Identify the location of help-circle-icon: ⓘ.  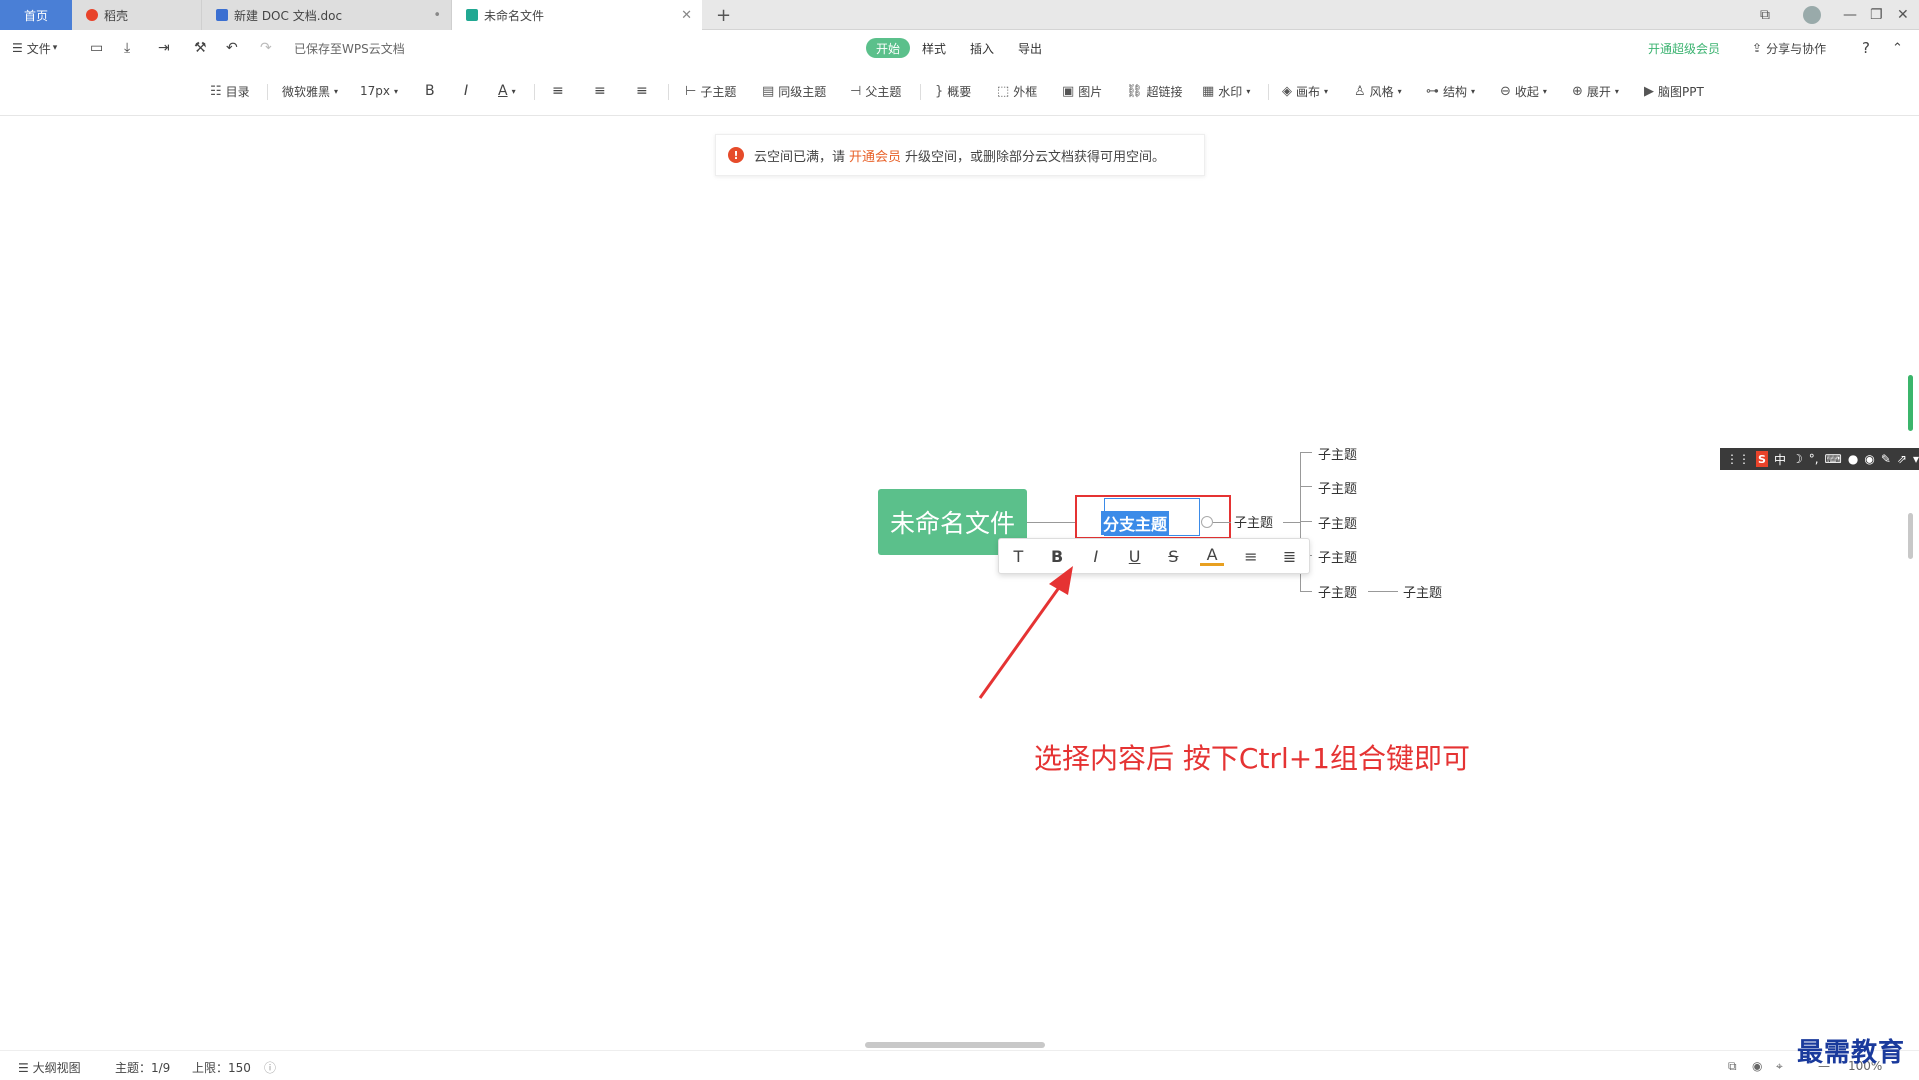
(270, 1067).